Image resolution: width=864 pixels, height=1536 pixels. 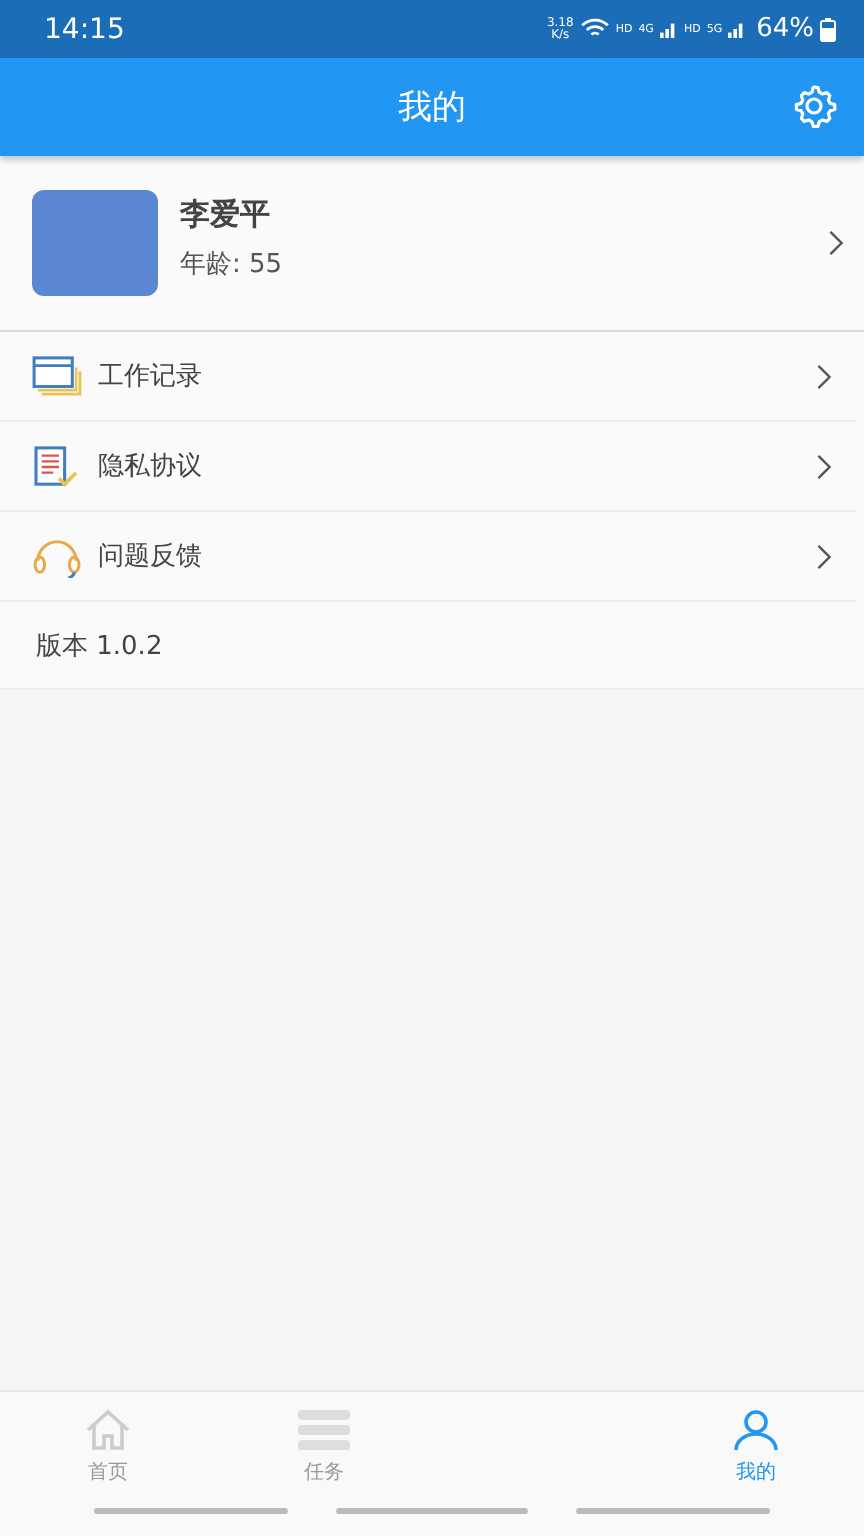 What do you see at coordinates (828, 29) in the screenshot?
I see `battery-icon` at bounding box center [828, 29].